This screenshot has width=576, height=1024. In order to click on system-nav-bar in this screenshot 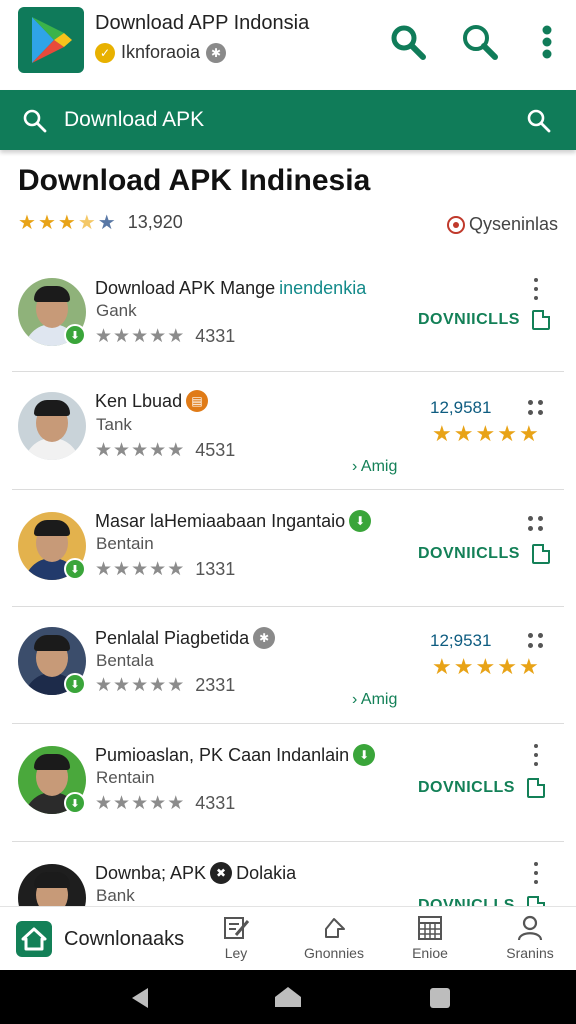, I will do `click(288, 997)`.